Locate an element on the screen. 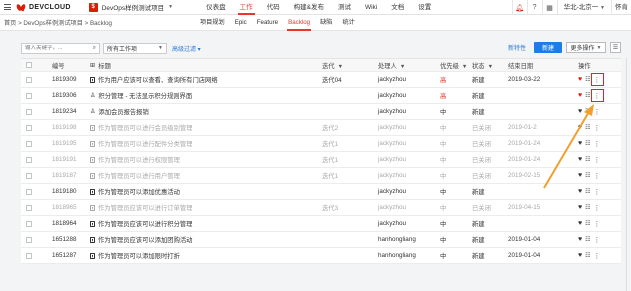 The image size is (631, 291). row-title: 作为管理员应该可以添加团购活动 is located at coordinates (198, 239).